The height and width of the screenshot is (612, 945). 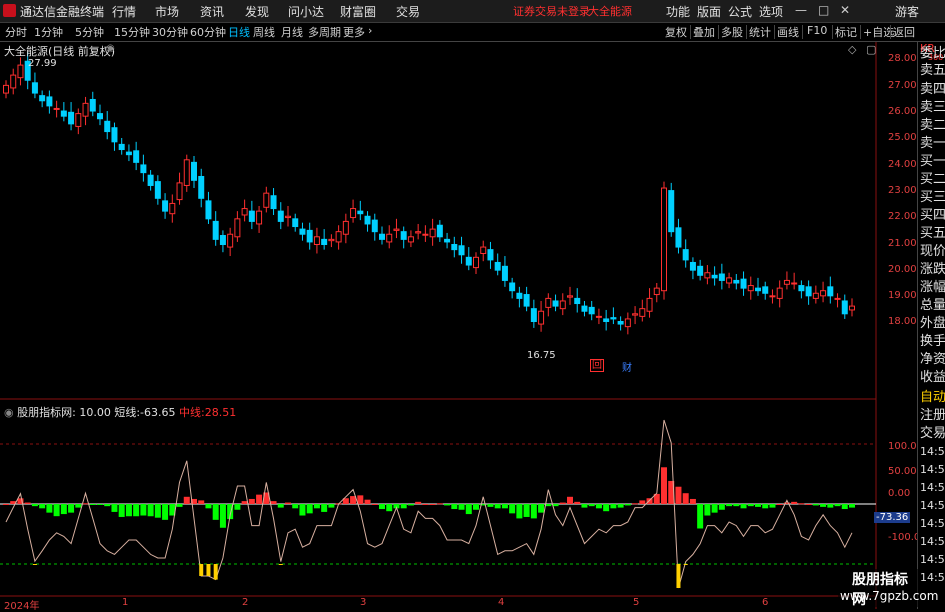 I want to click on auto-label: 自动, so click(x=932, y=398).